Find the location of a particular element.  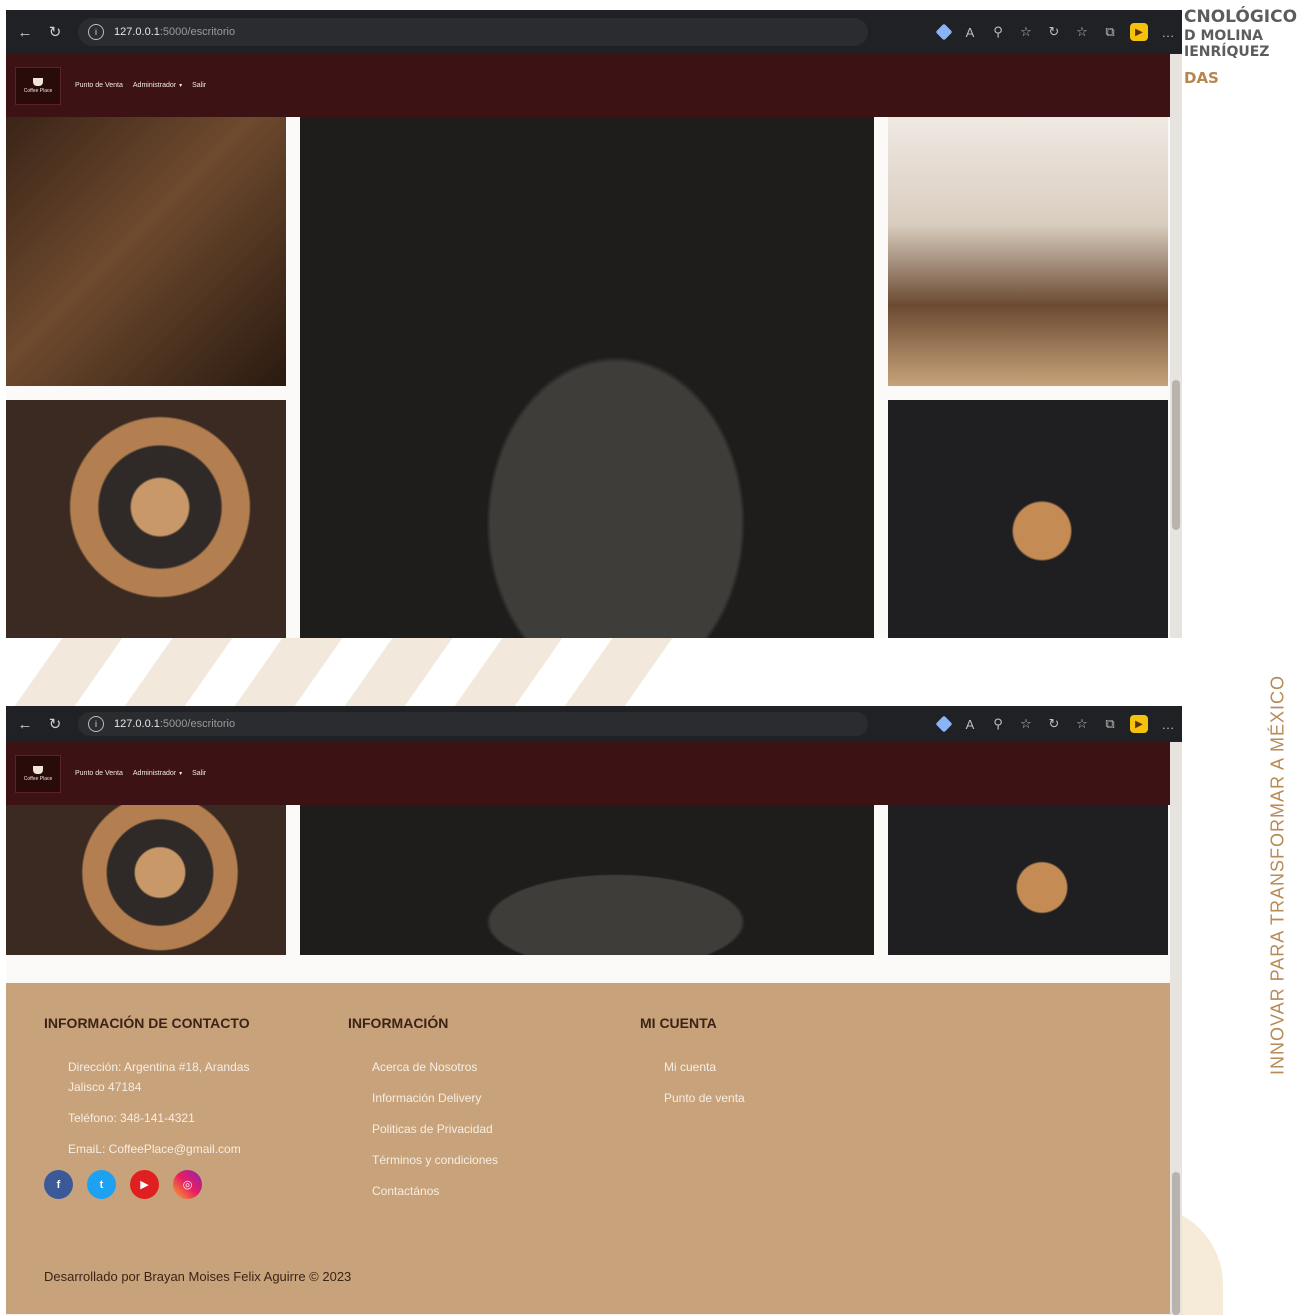

twitter-icon: t is located at coordinates (101, 1184).